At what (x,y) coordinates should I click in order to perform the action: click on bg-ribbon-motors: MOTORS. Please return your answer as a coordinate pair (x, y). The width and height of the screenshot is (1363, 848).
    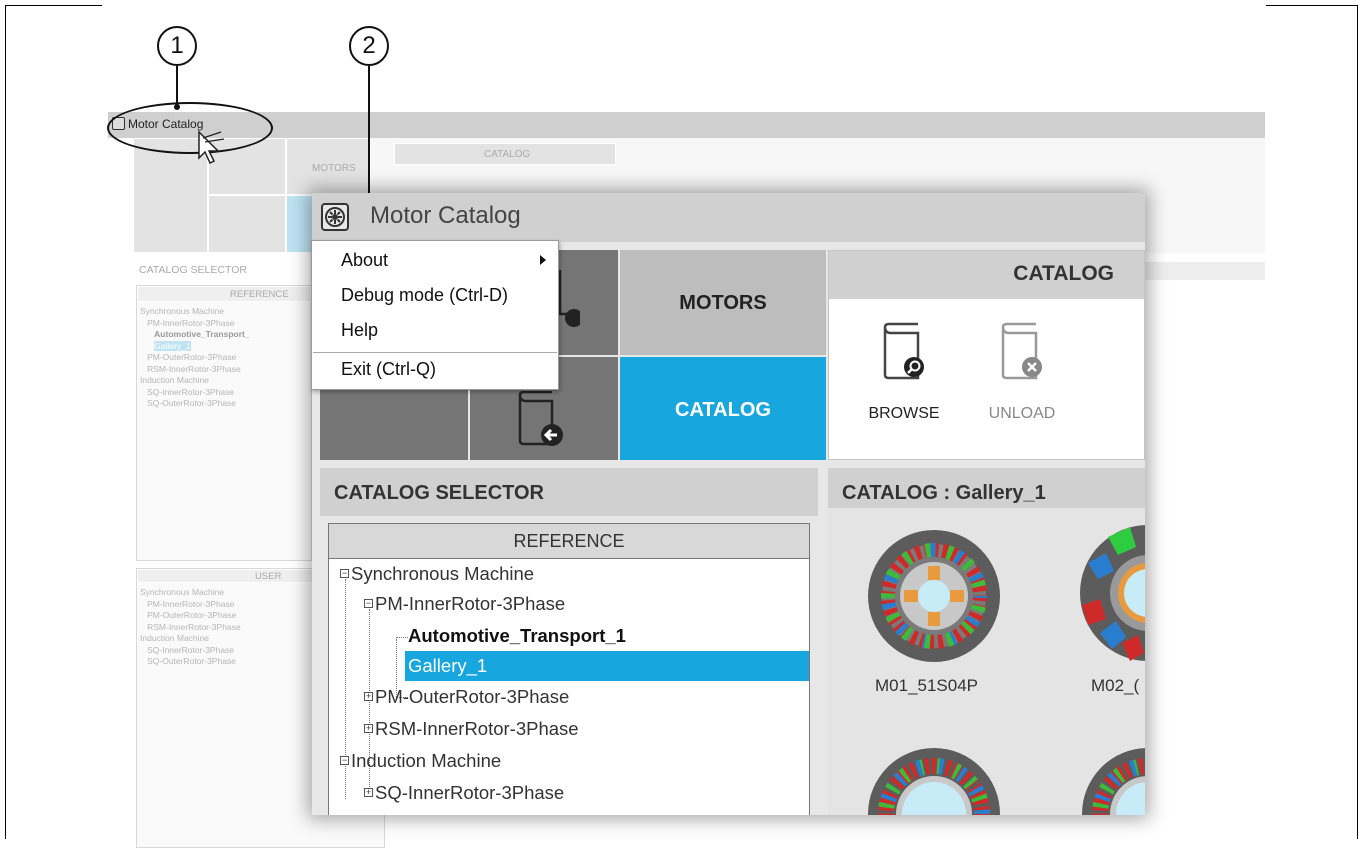
    Looking at the image, I should click on (334, 168).